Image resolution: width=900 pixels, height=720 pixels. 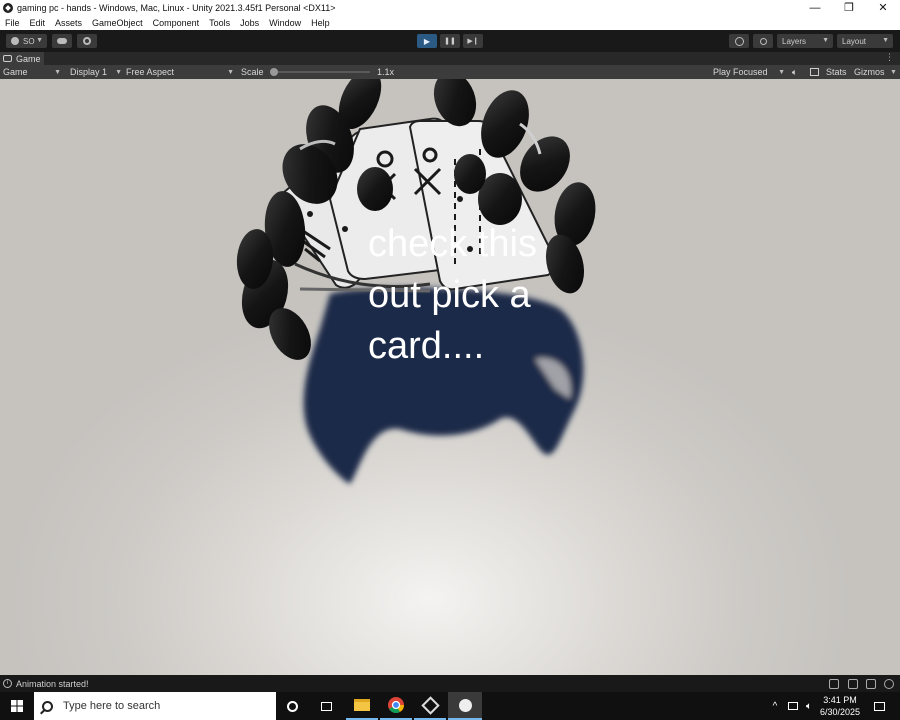 What do you see at coordinates (854, 41) in the screenshot?
I see `layout-label: Layout` at bounding box center [854, 41].